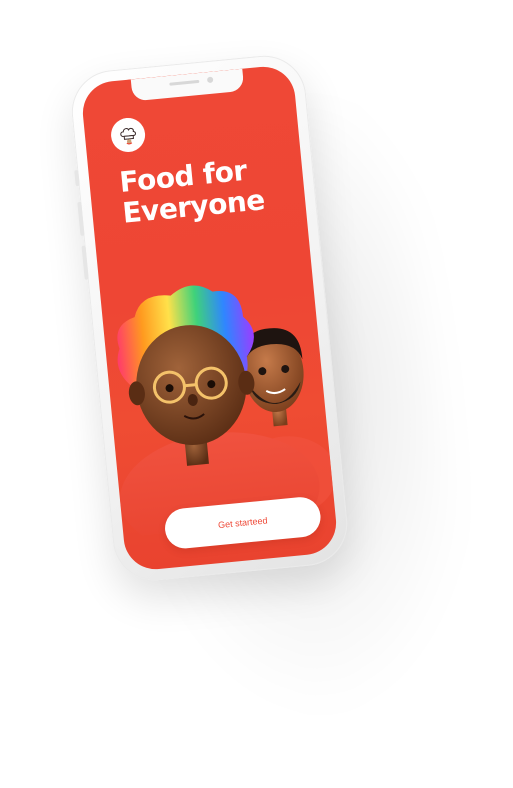  What do you see at coordinates (85, 262) in the screenshot?
I see `phone-volume-down` at bounding box center [85, 262].